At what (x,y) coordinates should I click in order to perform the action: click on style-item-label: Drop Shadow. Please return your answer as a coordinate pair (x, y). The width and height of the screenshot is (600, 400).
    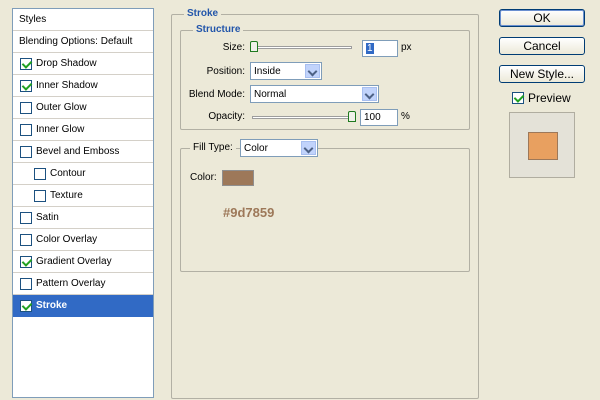
    Looking at the image, I should click on (66, 63).